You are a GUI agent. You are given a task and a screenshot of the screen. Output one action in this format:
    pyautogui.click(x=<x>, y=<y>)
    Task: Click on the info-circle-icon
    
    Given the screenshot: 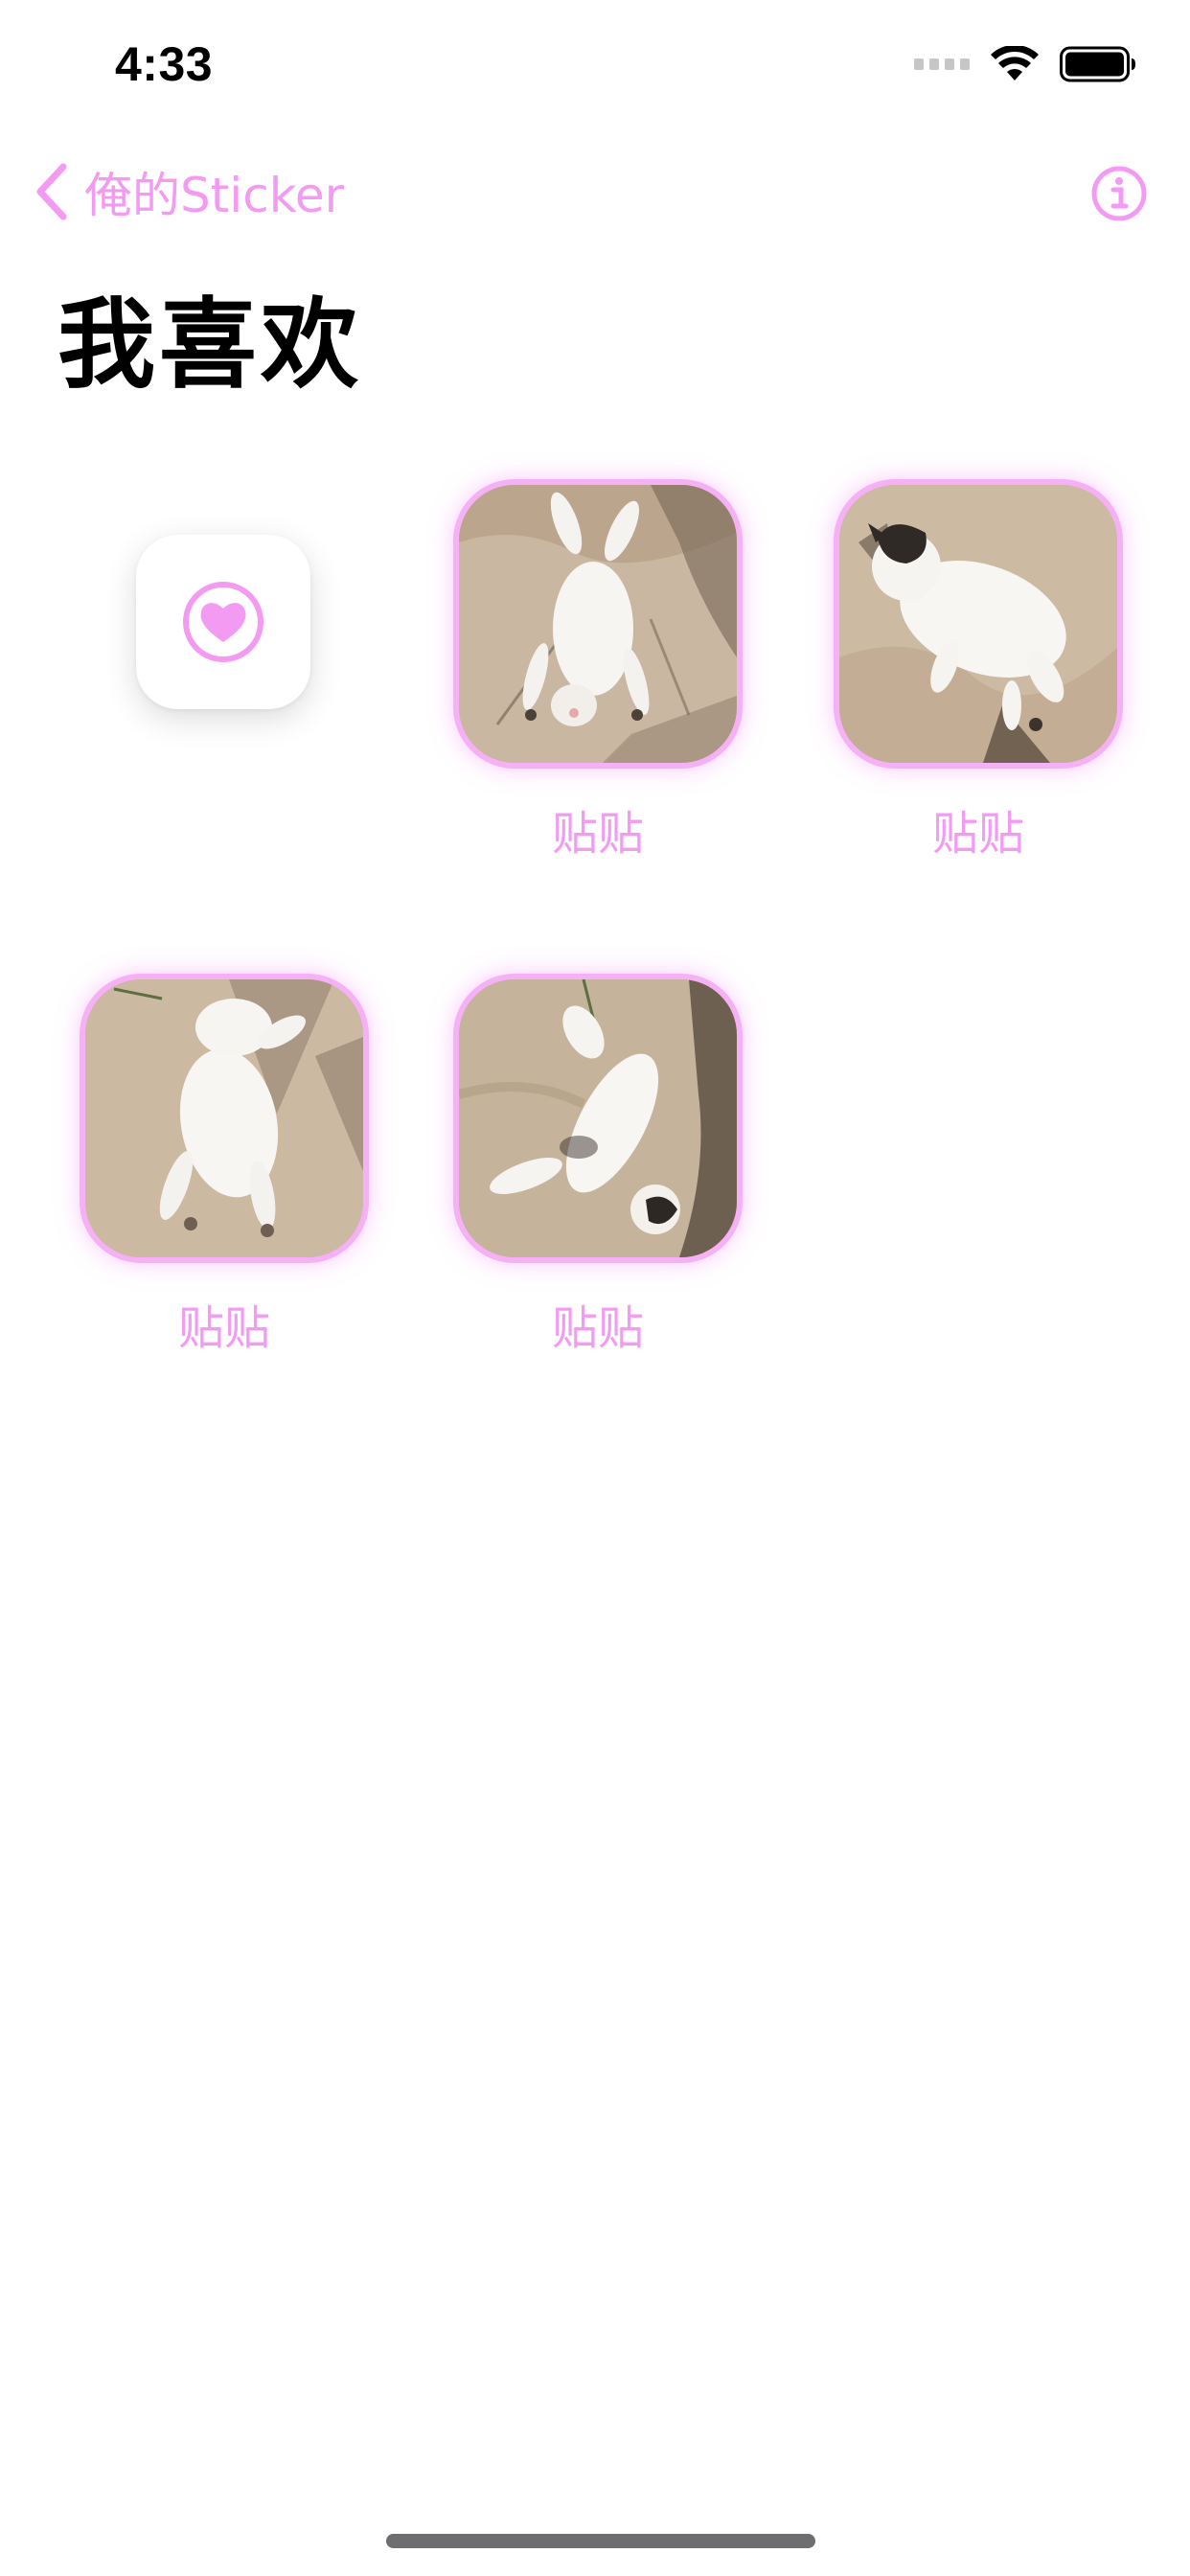 What is the action you would take?
    pyautogui.click(x=1119, y=193)
    